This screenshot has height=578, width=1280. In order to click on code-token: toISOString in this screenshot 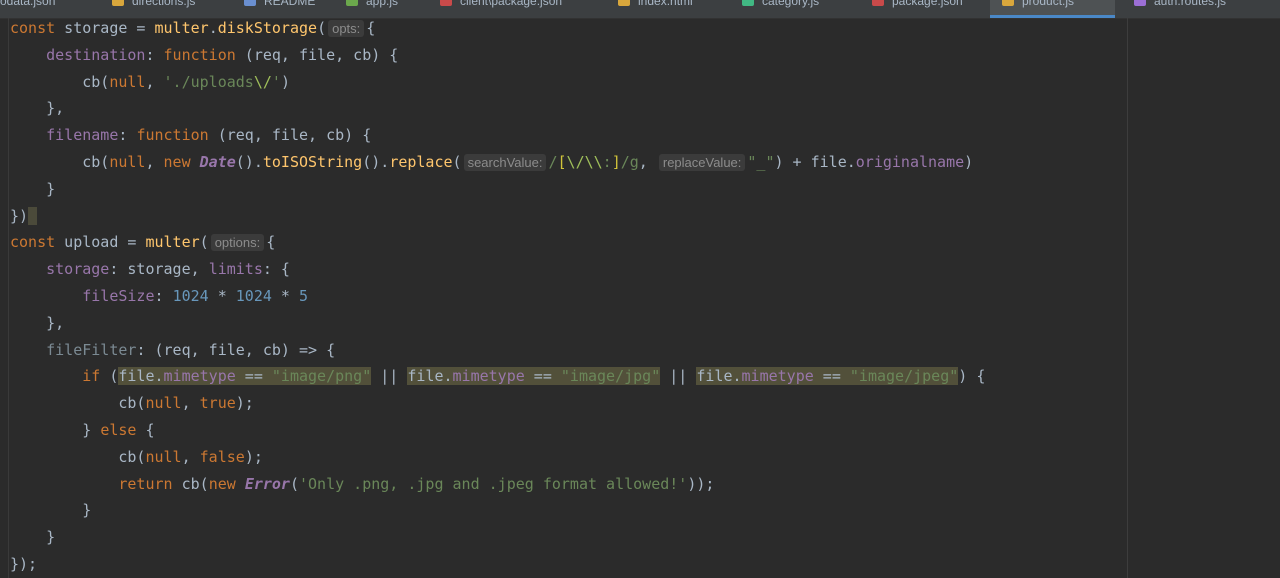, I will do `click(312, 162)`.